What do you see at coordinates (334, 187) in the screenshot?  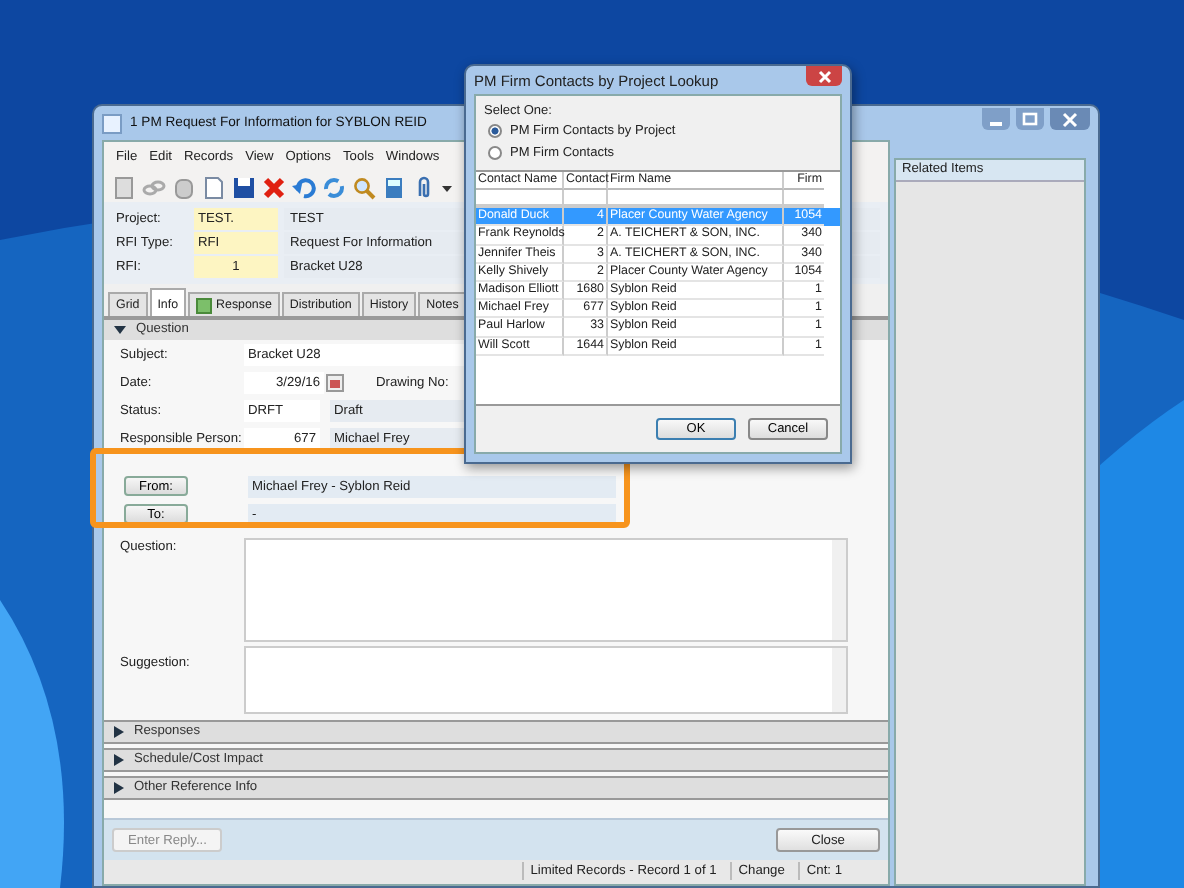 I see `refresh-icon` at bounding box center [334, 187].